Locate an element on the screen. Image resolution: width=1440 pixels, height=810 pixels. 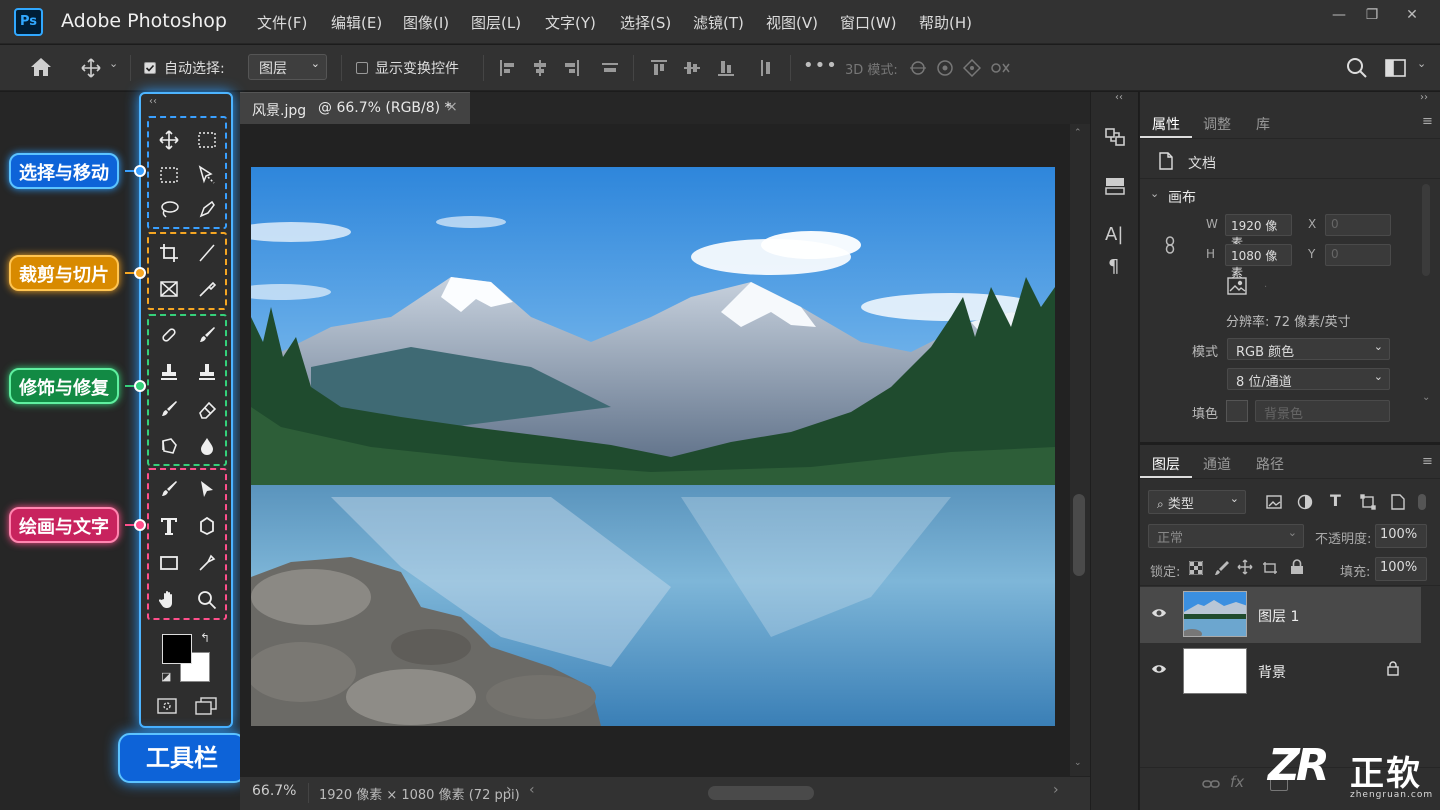
menu-filter: 滤镜(T) is located at coordinates (718, 22).